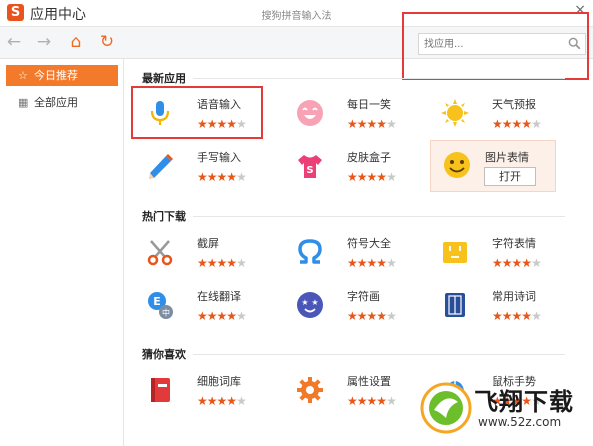 The image size is (593, 446). I want to click on watermark-logo-icon, so click(446, 408).